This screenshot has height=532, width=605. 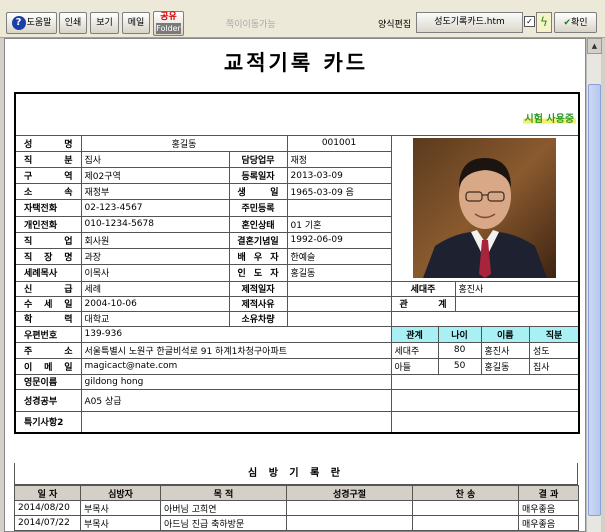 I want to click on visit-col-date: 일 자, so click(x=47, y=493).